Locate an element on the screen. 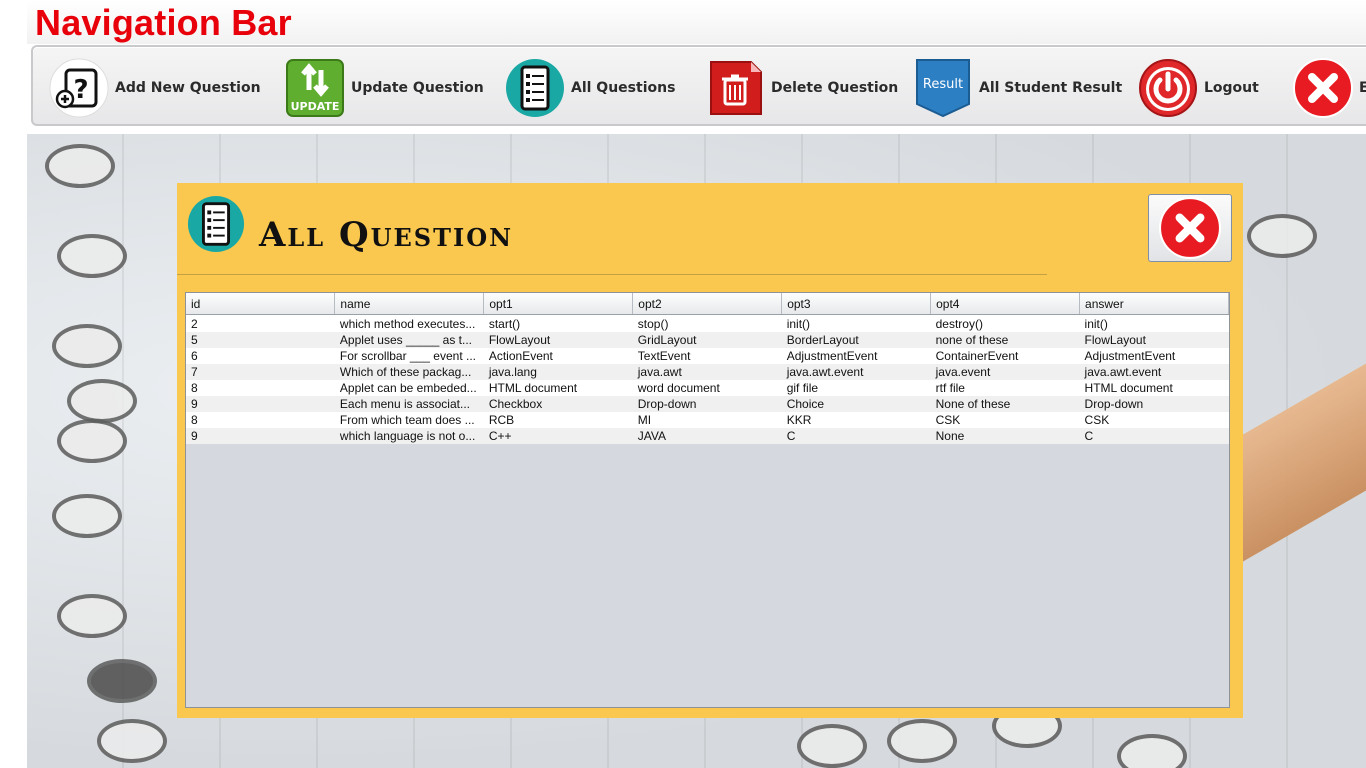 This screenshot has height=768, width=1366. all-student-result-label: All Student Result is located at coordinates (1051, 88).